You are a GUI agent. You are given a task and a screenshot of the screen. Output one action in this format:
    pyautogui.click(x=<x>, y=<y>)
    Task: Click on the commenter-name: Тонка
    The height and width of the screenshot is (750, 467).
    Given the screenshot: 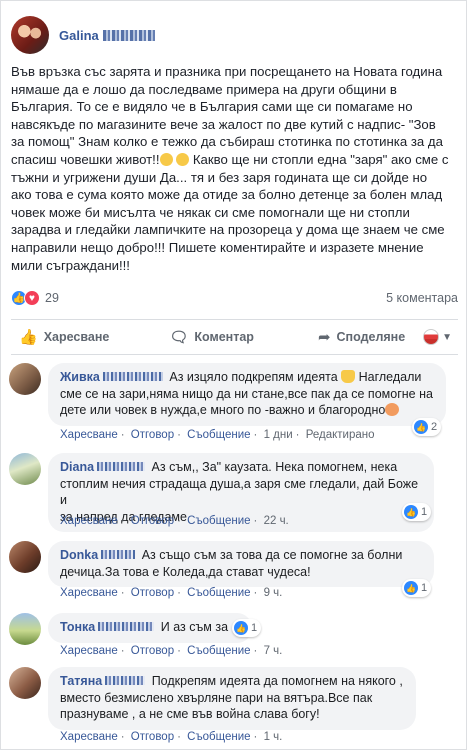 What is the action you would take?
    pyautogui.click(x=77, y=627)
    